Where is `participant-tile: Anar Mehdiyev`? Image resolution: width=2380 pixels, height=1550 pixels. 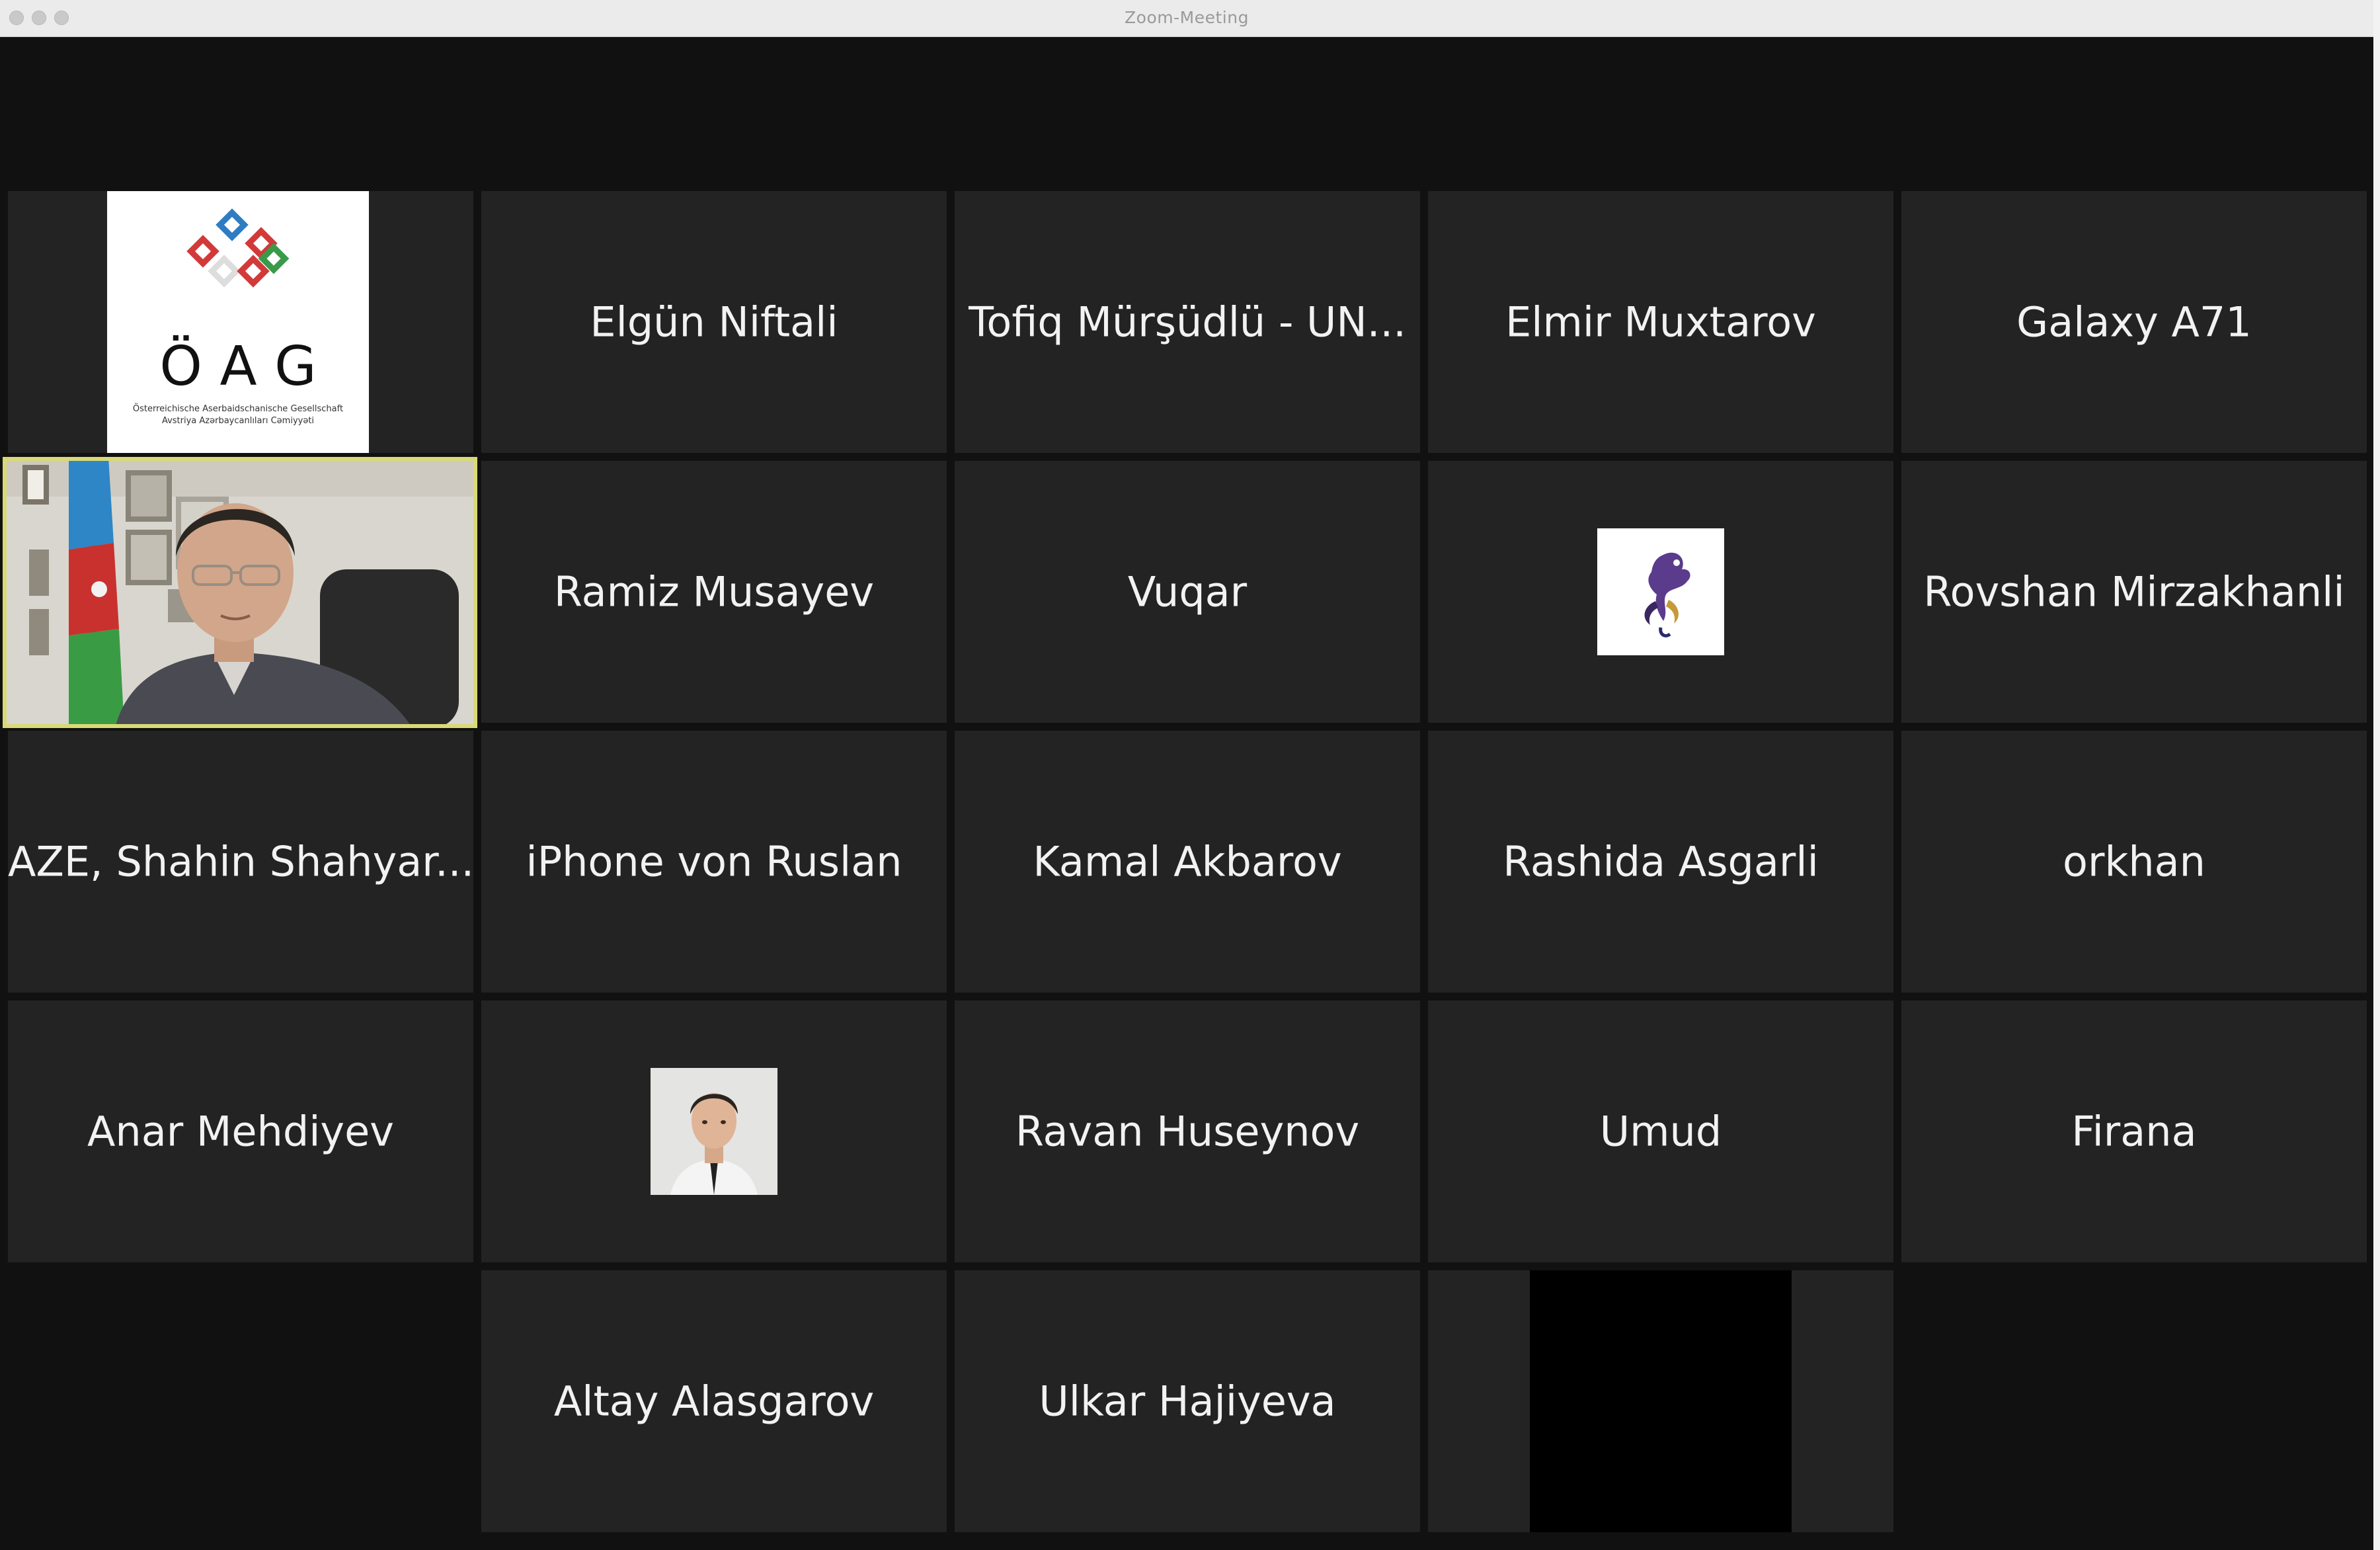
participant-tile: Anar Mehdiyev is located at coordinates (240, 1131).